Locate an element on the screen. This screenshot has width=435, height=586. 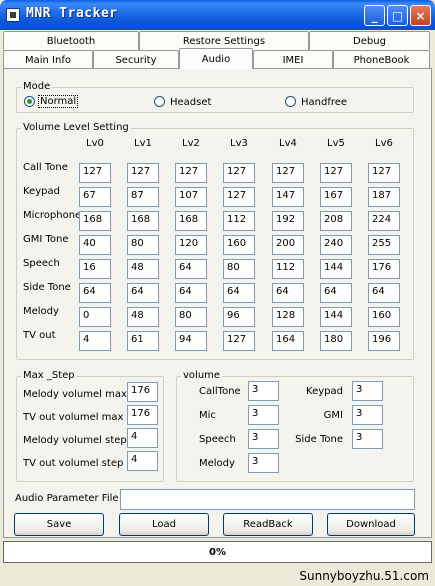
call-tone-lv5-input: 127 is located at coordinates (336, 173).